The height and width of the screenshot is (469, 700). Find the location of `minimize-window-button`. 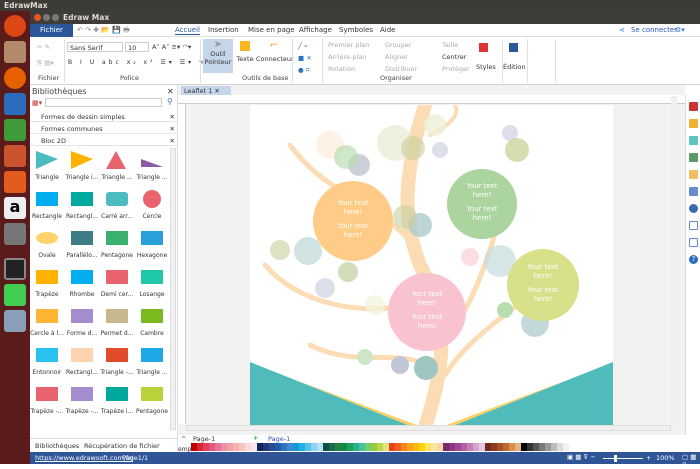

minimize-window-button is located at coordinates (46, 17).